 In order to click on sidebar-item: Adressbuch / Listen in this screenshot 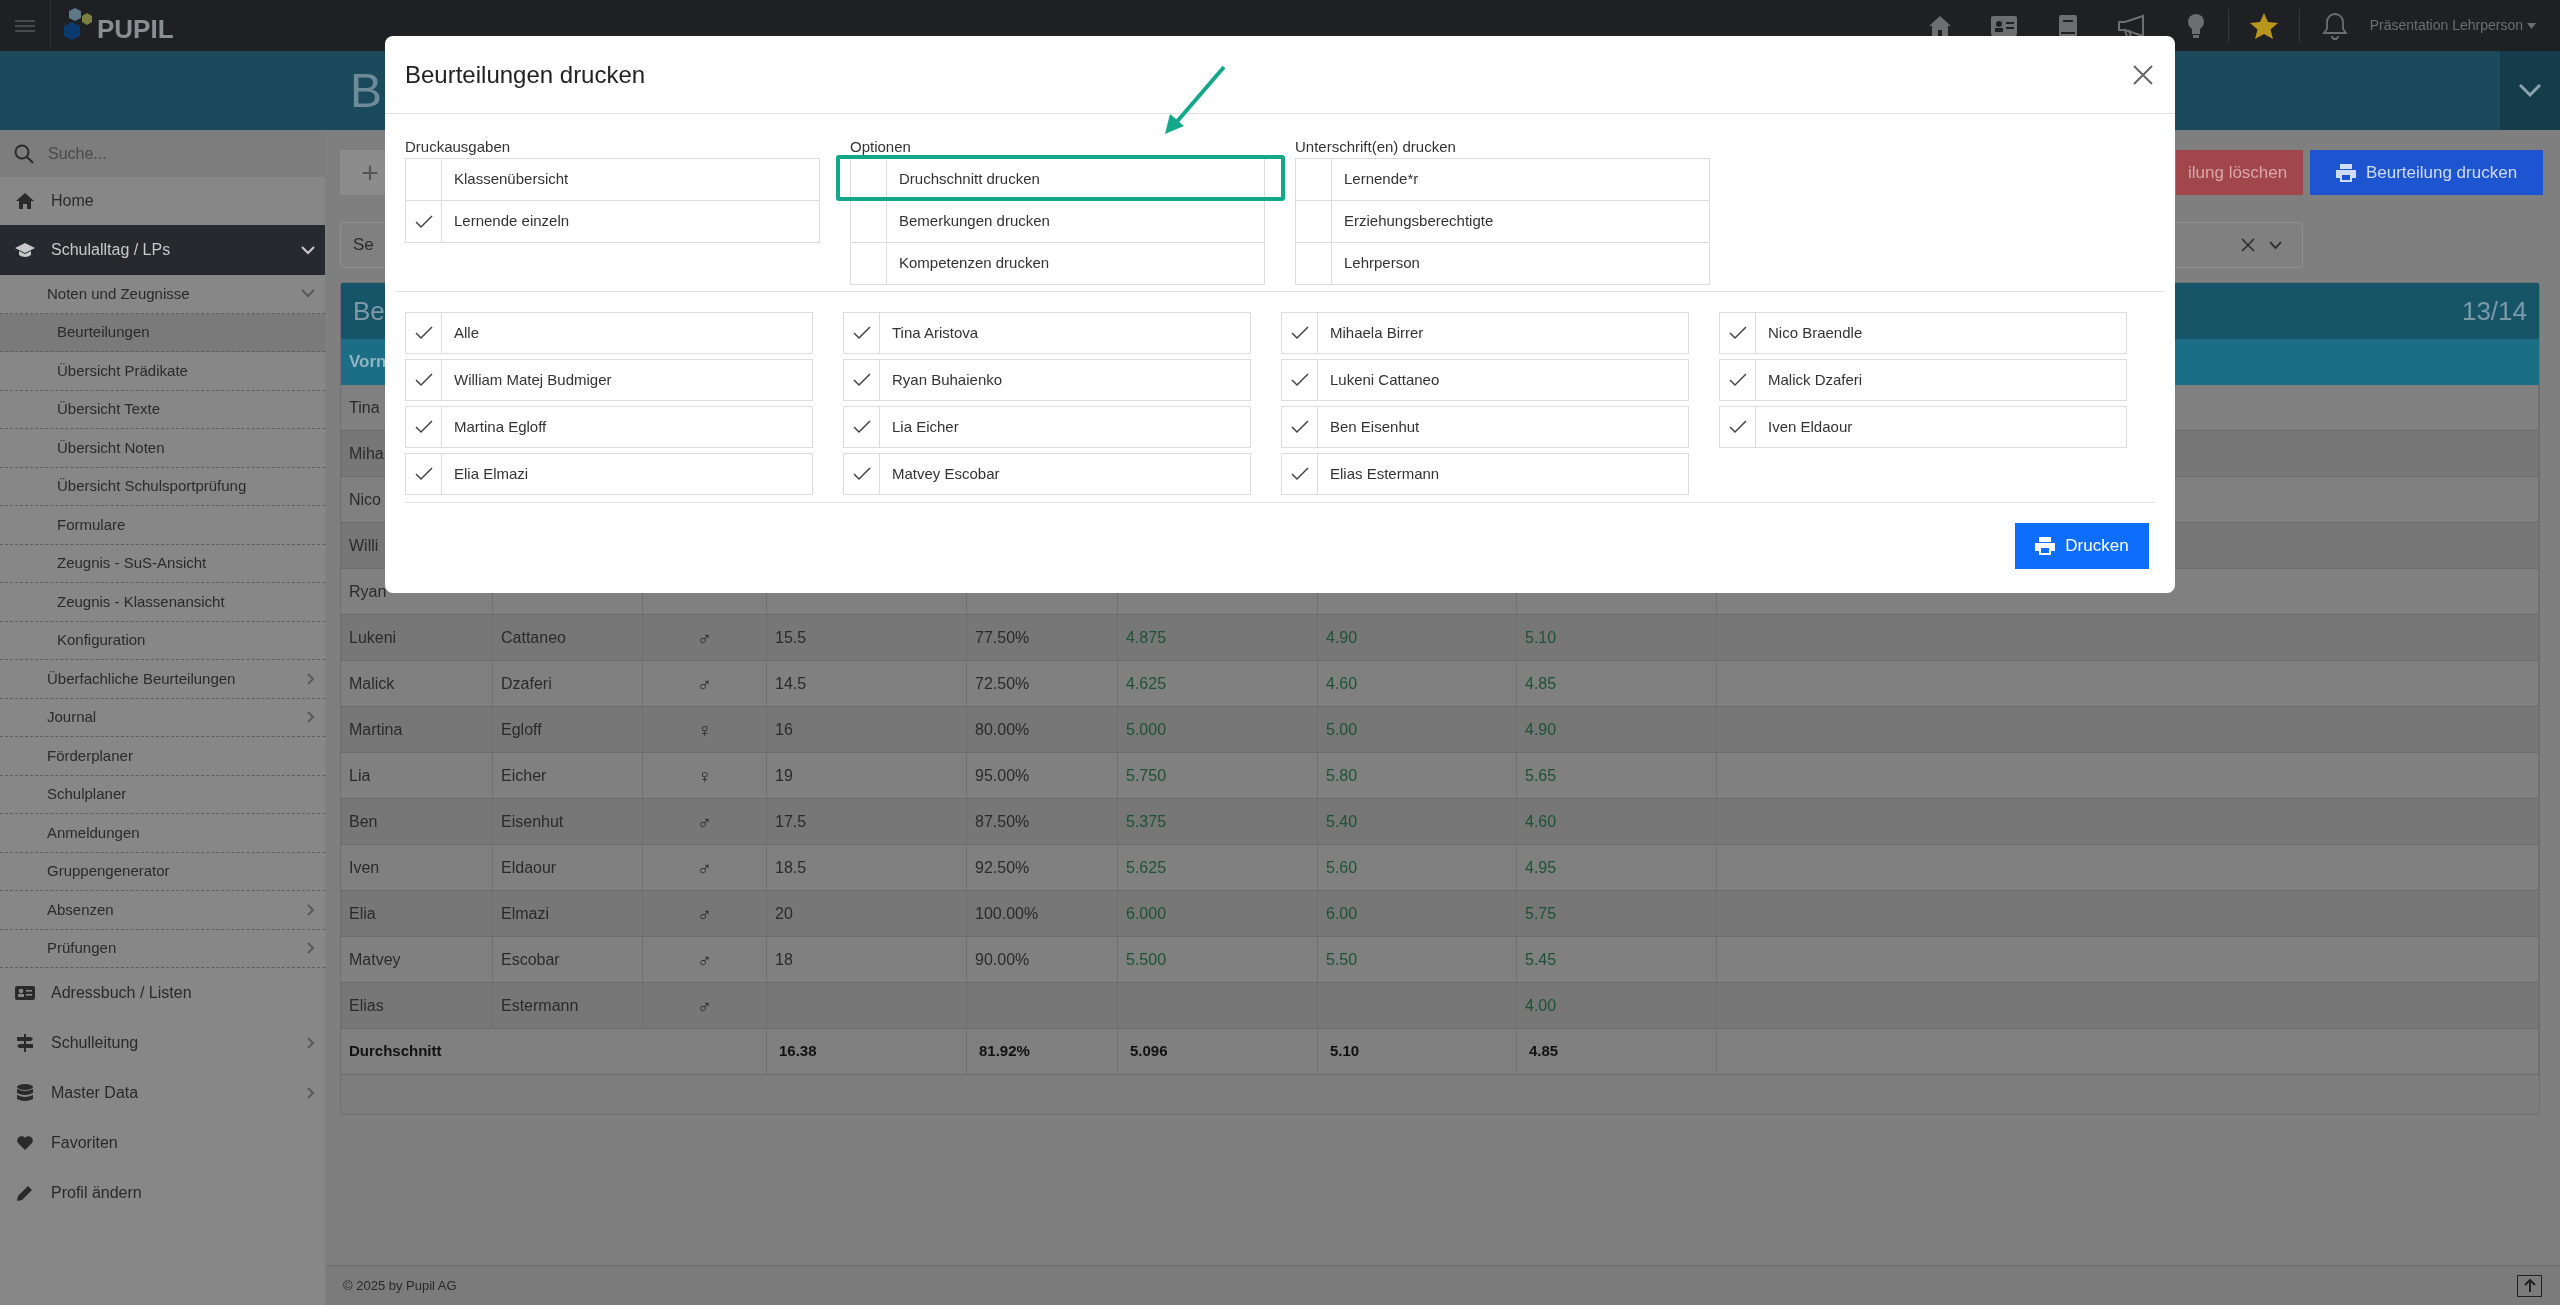, I will do `click(162, 993)`.